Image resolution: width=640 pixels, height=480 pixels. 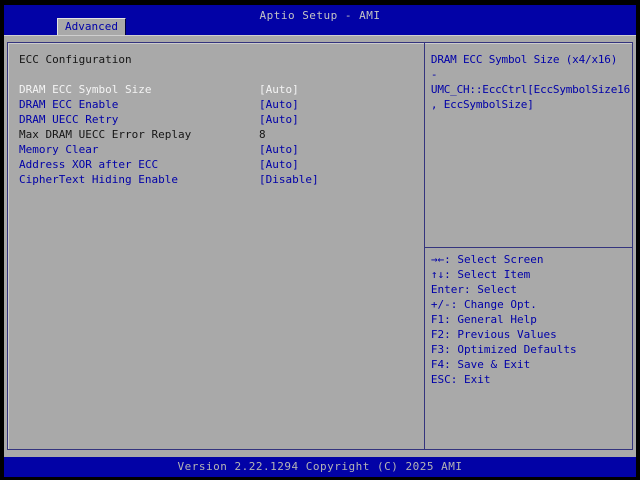 I want to click on key-hint-f1: F1: General Help, so click(x=483, y=319).